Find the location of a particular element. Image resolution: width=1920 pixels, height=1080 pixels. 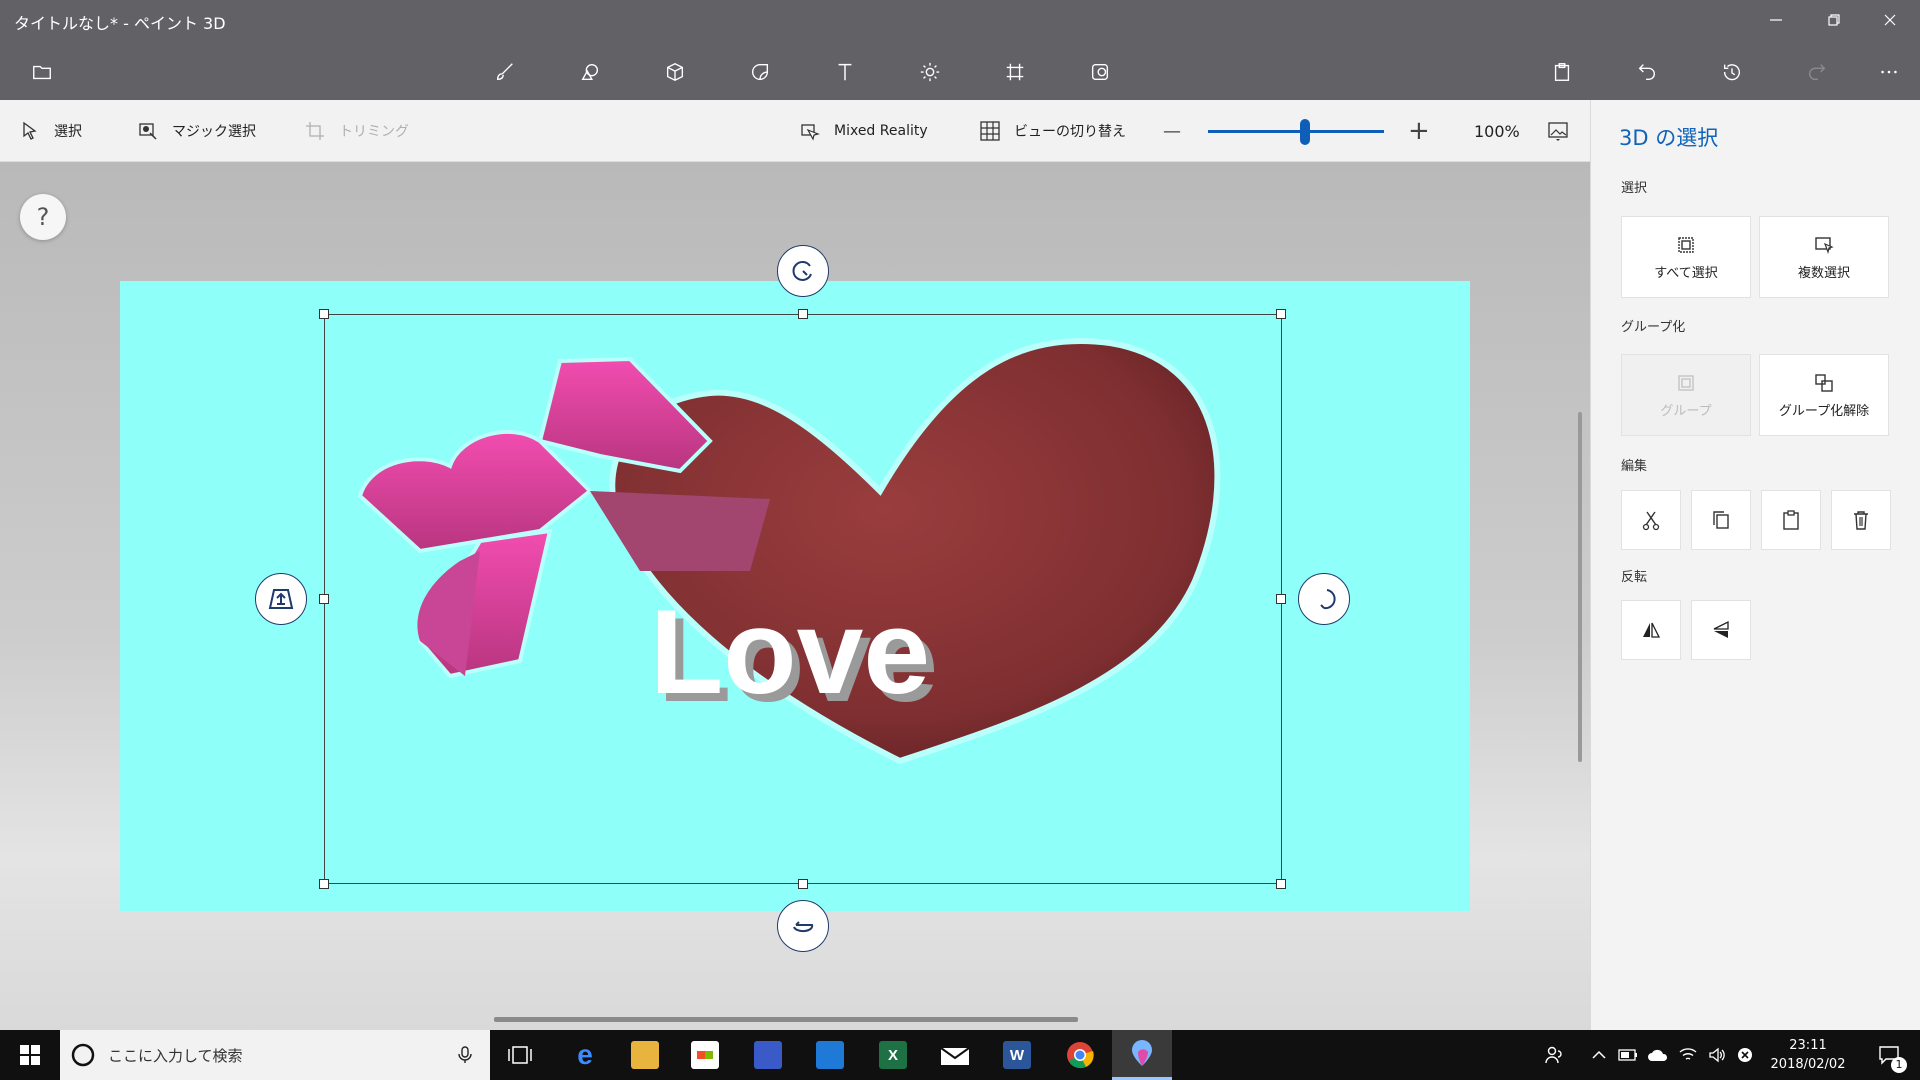

show-hidden-icons-button is located at coordinates (1599, 1055).